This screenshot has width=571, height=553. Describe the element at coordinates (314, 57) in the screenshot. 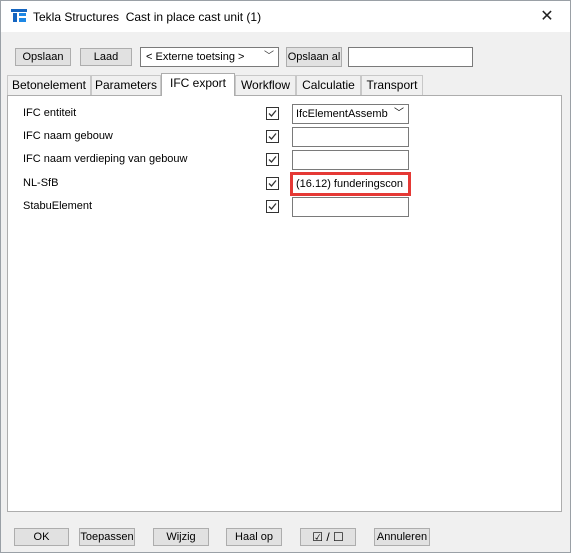

I see `save-as-button: Opslaan al` at that location.